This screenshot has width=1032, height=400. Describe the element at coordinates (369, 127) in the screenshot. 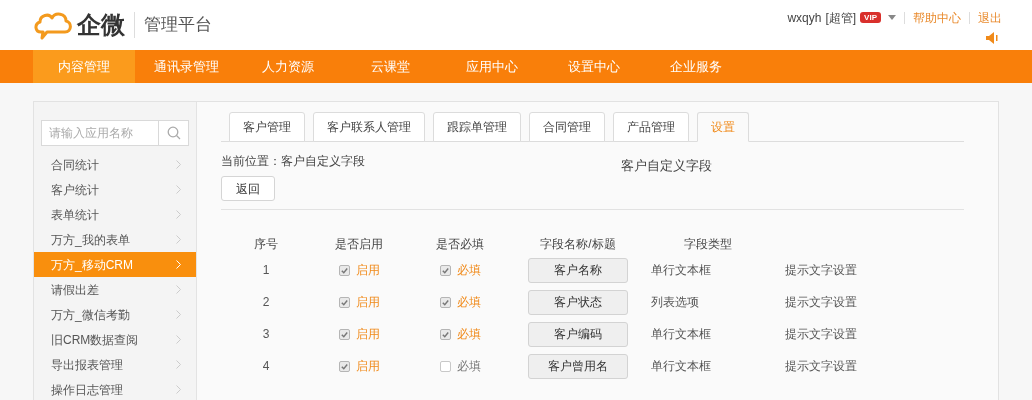

I see `tab: 客户联系人管理` at that location.